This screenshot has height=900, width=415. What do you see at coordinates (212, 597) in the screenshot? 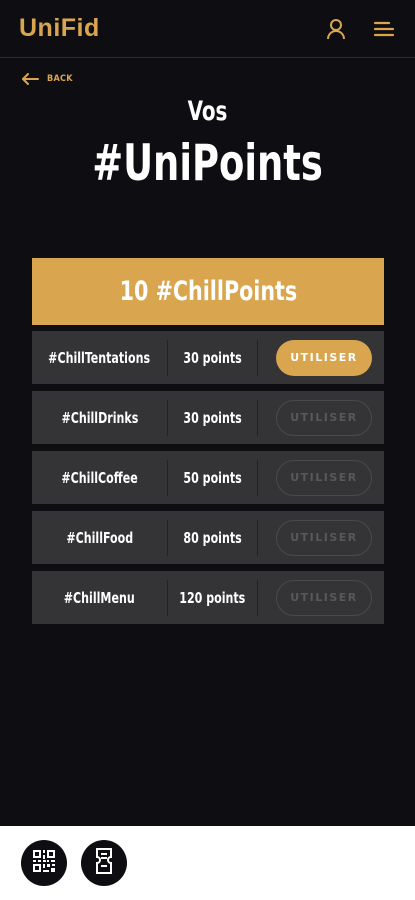
I see `reward-points: 120 points` at bounding box center [212, 597].